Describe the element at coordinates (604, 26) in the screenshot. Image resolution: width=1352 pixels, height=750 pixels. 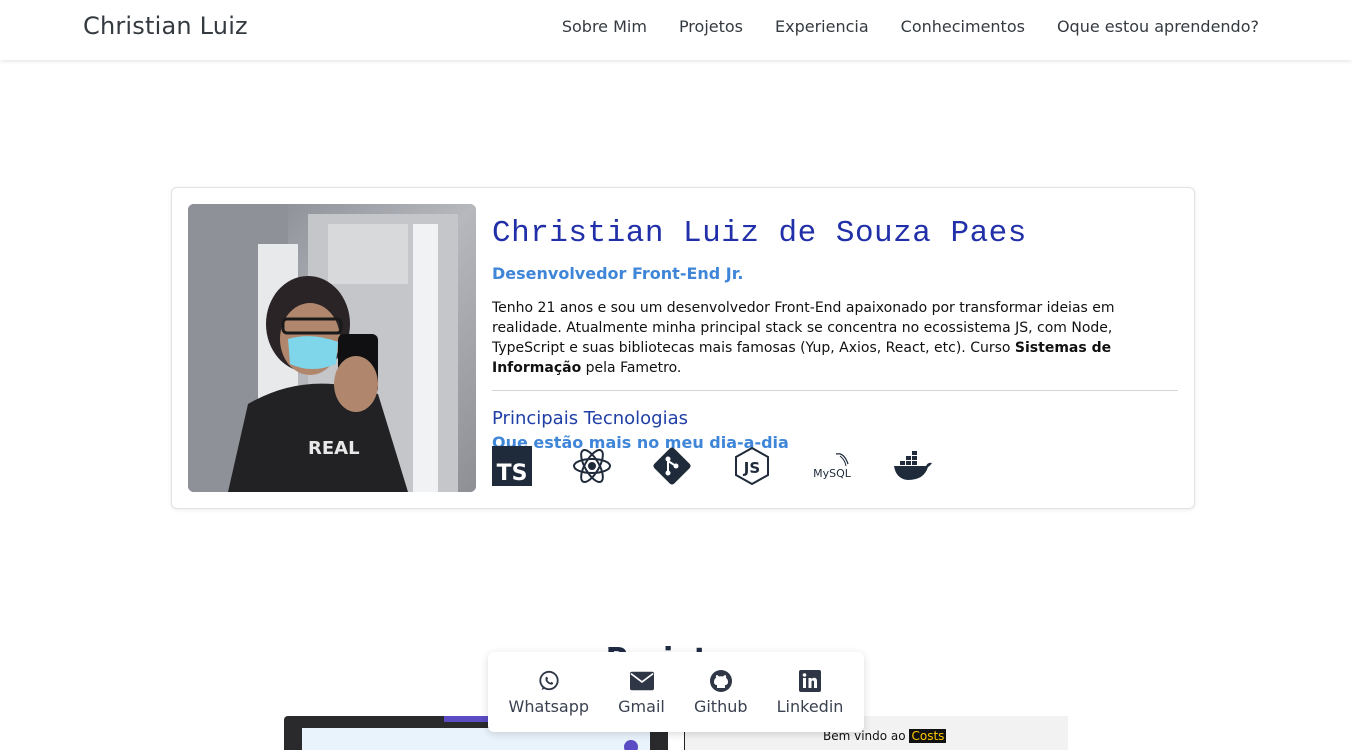
I see `nav-link-sobre-mim: Sobre Mim` at that location.